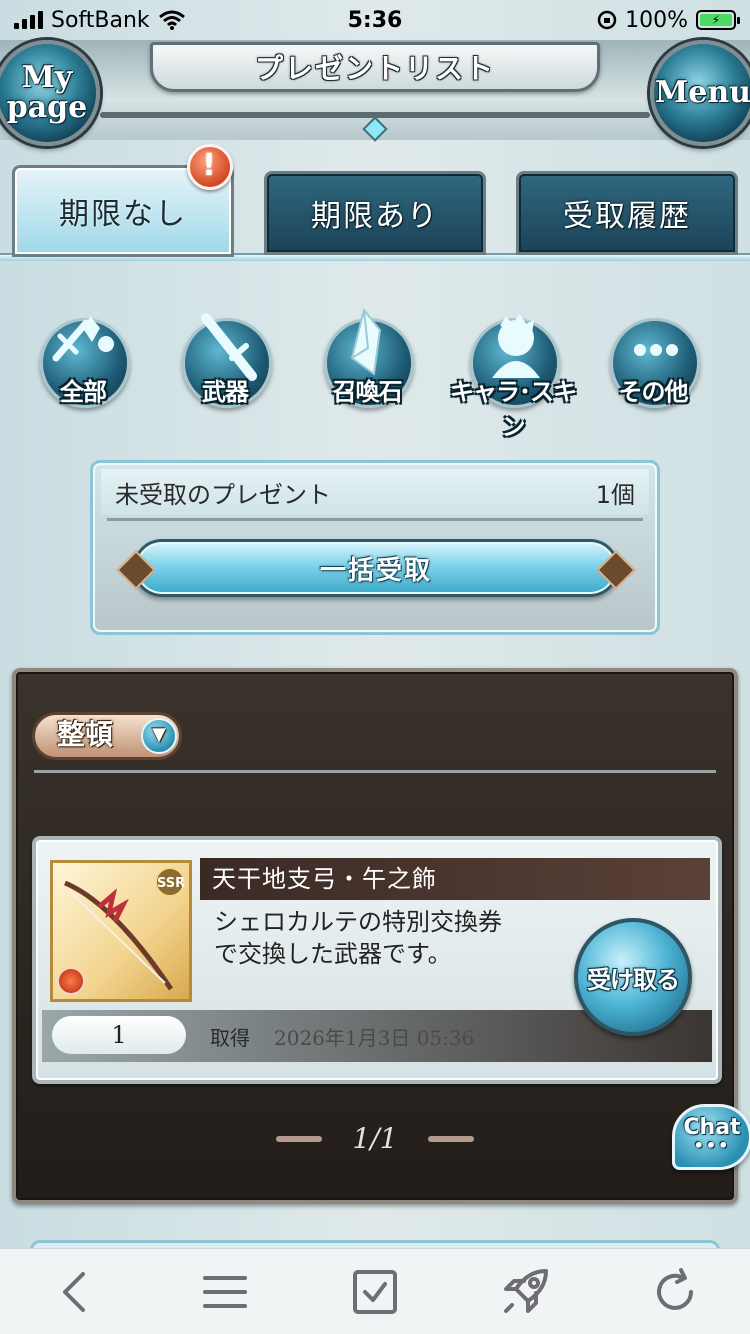  I want to click on category-filter-row: 全部 武器 召喚石 キャラ･スキン その他, so click(375, 370).